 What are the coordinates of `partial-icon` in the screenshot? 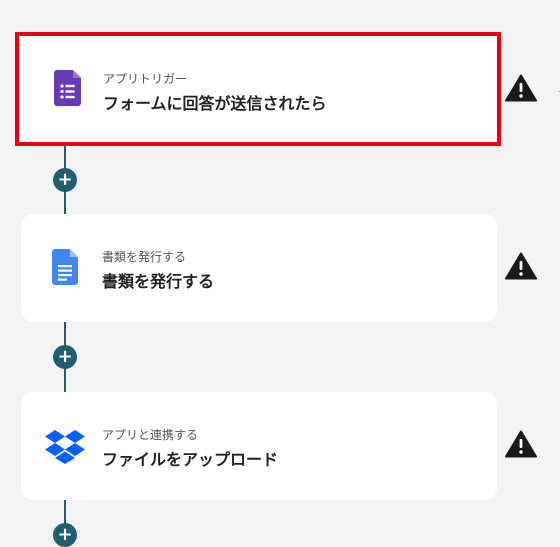 It's located at (556, 88).